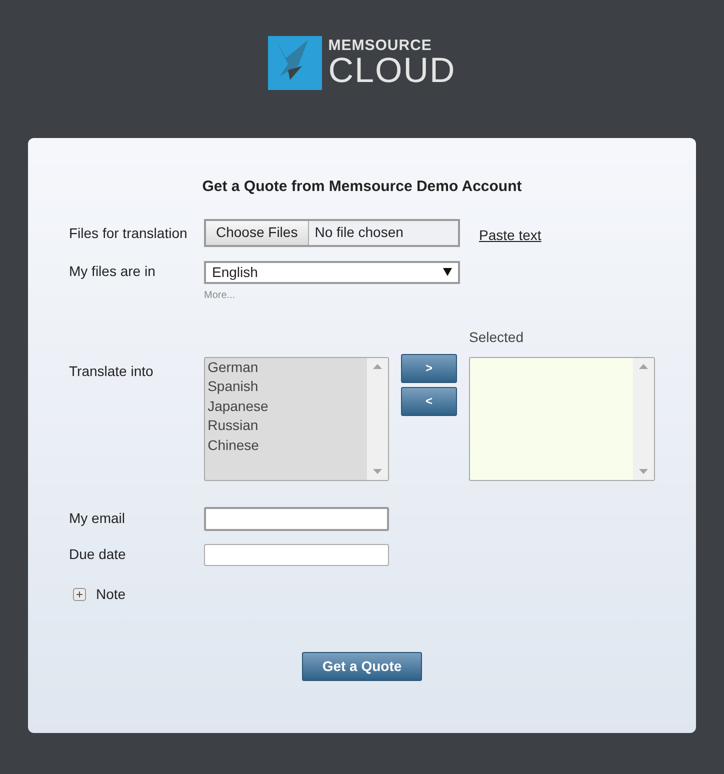 This screenshot has width=724, height=774. What do you see at coordinates (510, 232) in the screenshot?
I see `paste-text-link: Paste text` at bounding box center [510, 232].